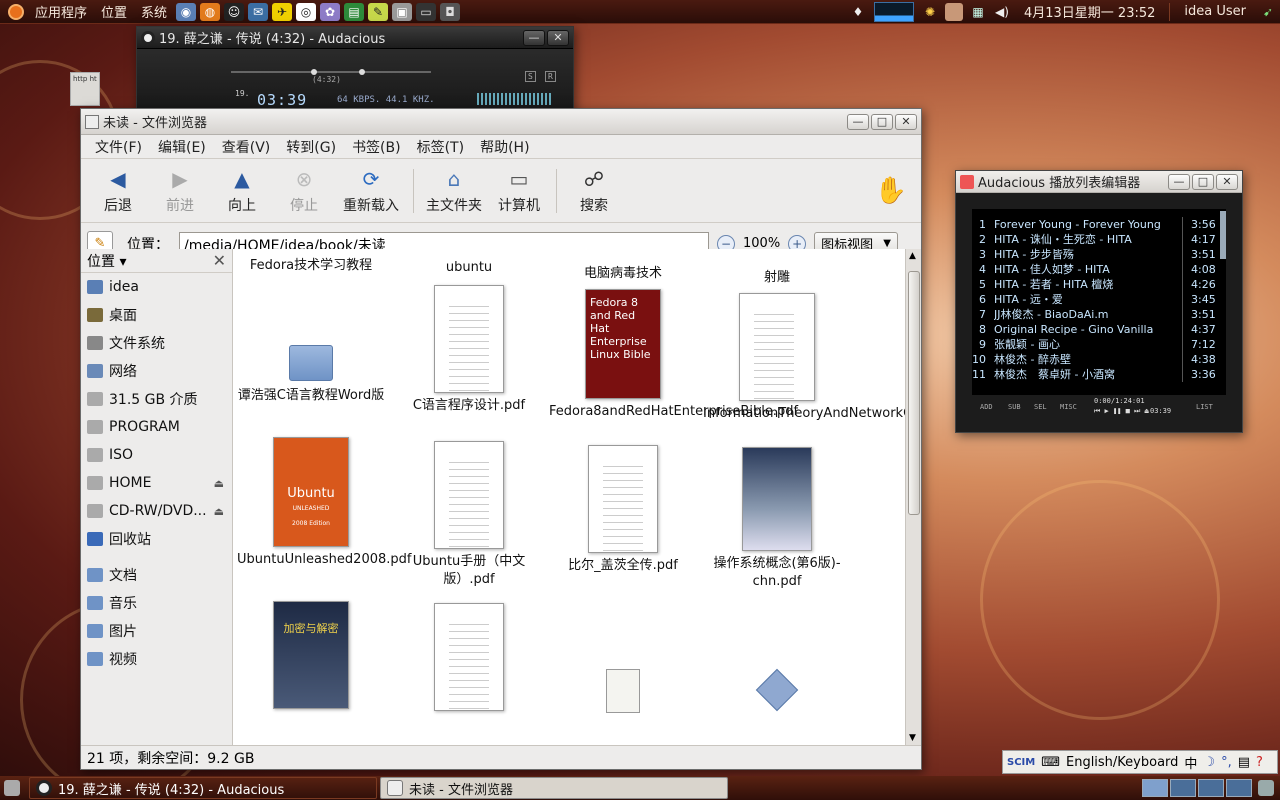 The height and width of the screenshot is (800, 1280). Describe the element at coordinates (156, 575) in the screenshot. I see `sidebar-item: 文档` at that location.